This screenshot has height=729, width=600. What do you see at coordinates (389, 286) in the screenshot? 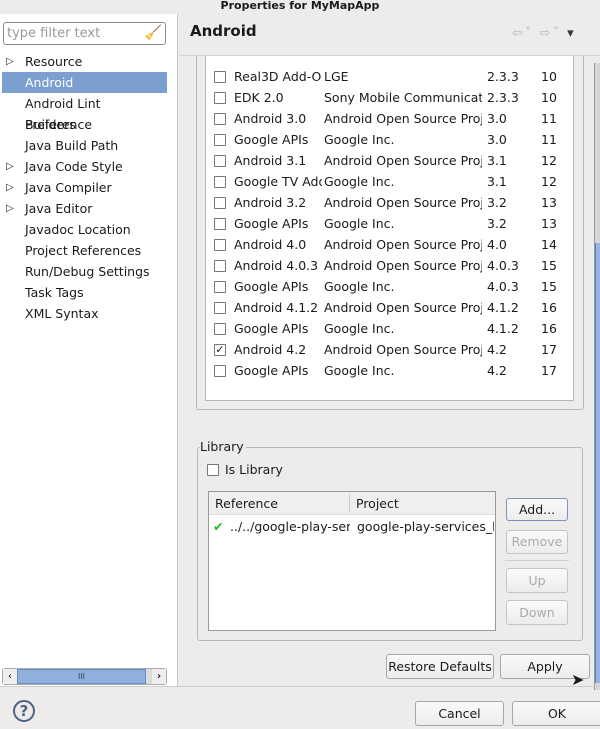
I see `target-row: Google APIs Google Inc. 4.0.3 15` at bounding box center [389, 286].